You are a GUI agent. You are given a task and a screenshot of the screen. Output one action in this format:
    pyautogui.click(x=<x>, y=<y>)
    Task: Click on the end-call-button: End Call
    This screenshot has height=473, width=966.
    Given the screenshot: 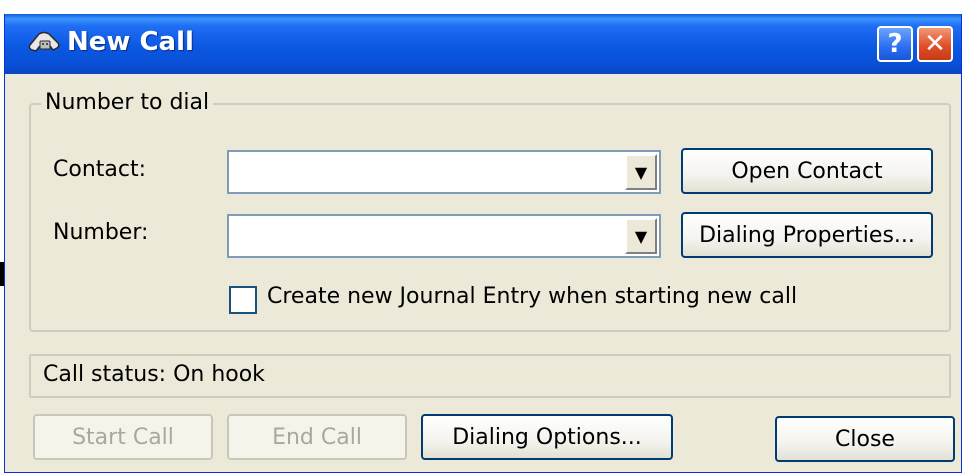 What is the action you would take?
    pyautogui.click(x=317, y=437)
    